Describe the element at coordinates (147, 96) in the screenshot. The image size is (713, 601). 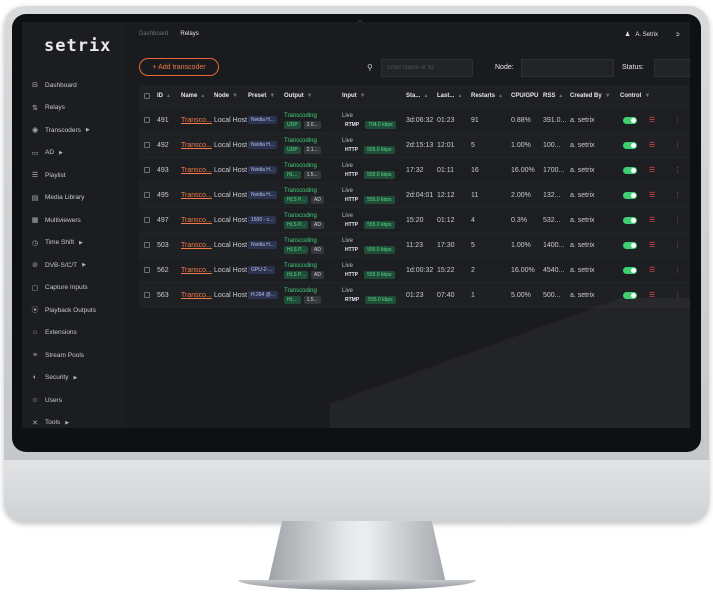
I see `select-all-checkbox` at that location.